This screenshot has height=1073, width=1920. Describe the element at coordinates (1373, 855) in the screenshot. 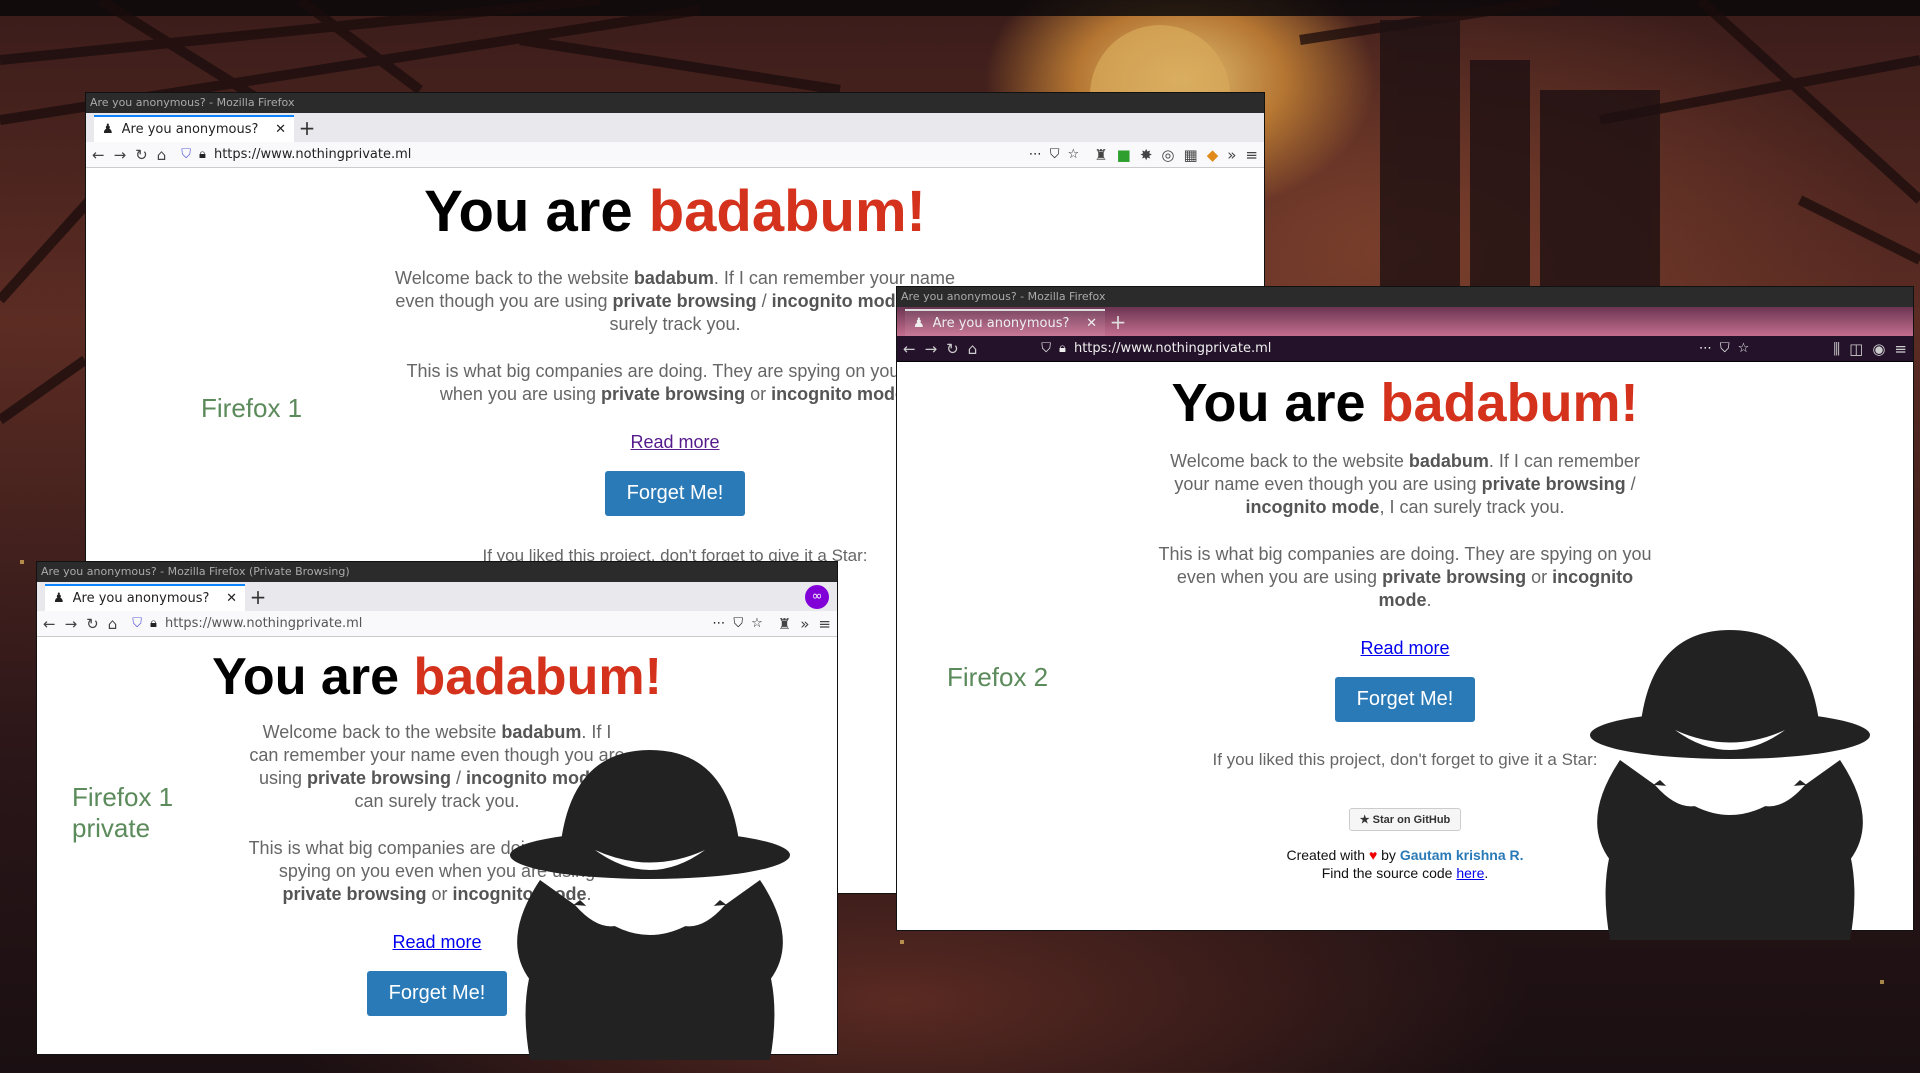

I see `heart-icon: ♥` at that location.